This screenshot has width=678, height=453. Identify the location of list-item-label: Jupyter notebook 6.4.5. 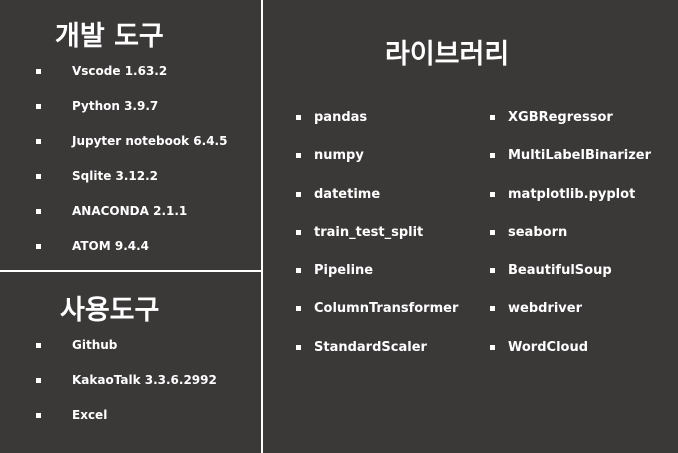
(150, 141).